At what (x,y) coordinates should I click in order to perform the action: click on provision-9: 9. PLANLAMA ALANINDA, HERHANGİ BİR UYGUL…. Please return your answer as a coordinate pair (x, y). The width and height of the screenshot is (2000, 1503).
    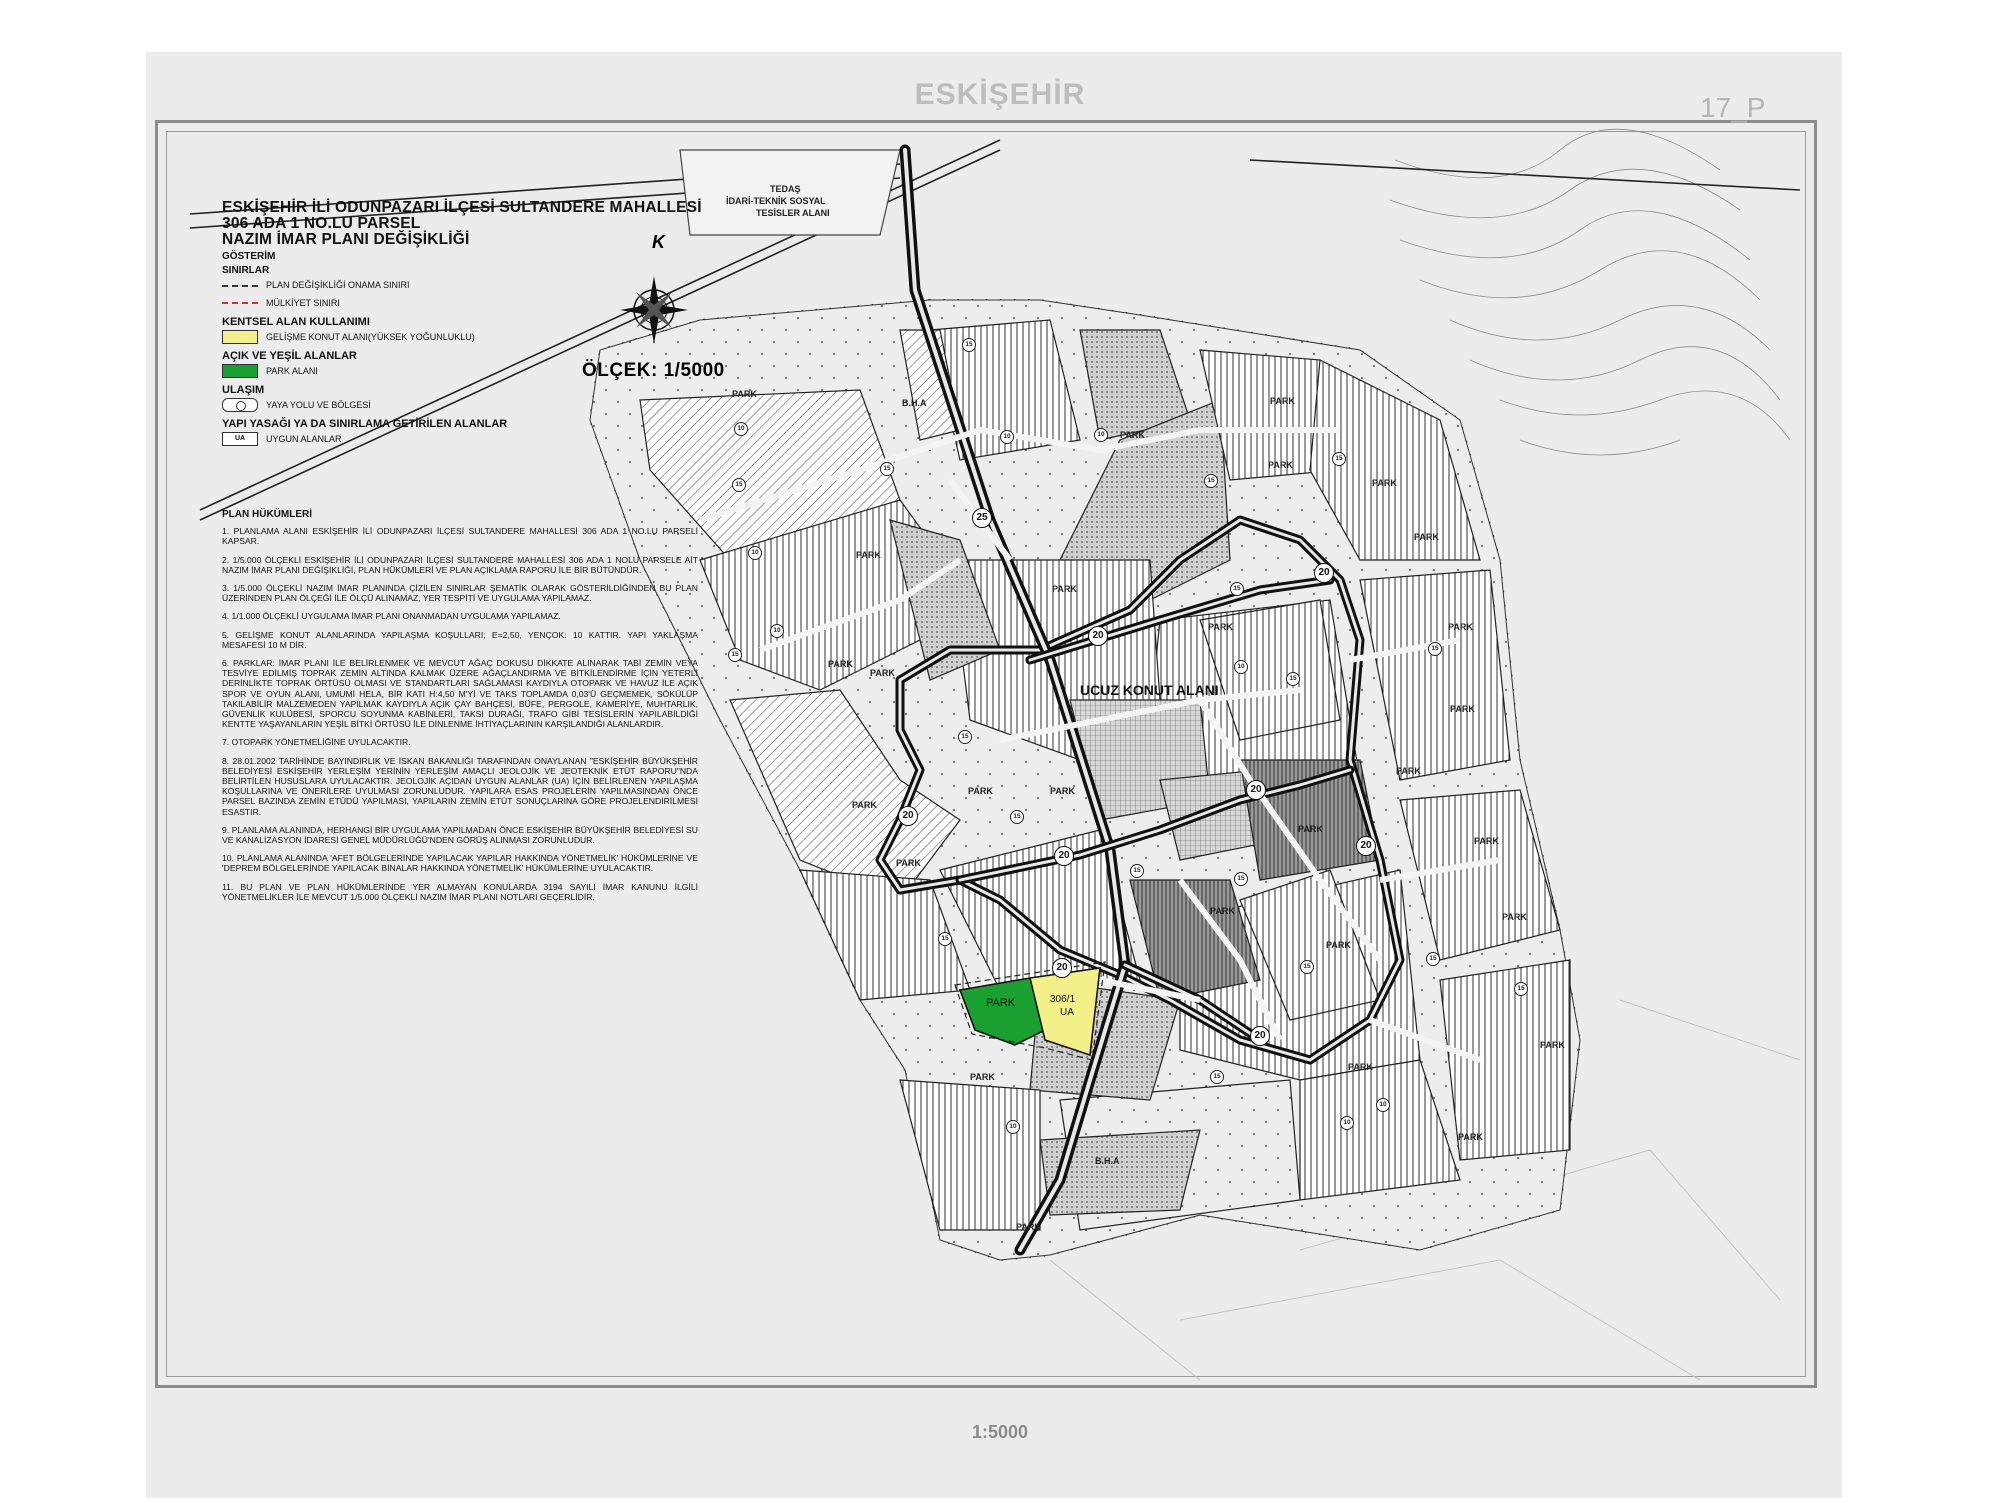
    Looking at the image, I should click on (460, 835).